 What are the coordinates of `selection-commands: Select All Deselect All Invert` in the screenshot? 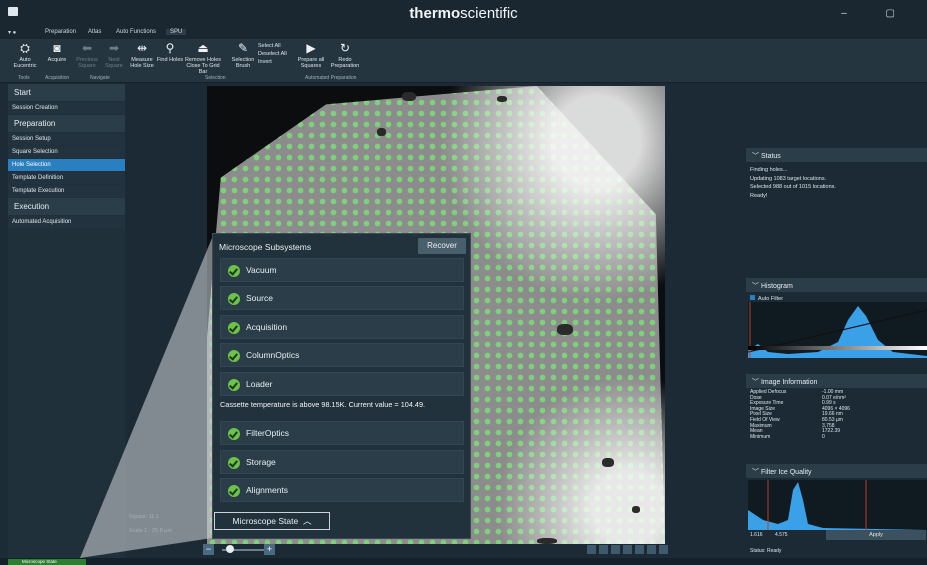 It's located at (272, 54).